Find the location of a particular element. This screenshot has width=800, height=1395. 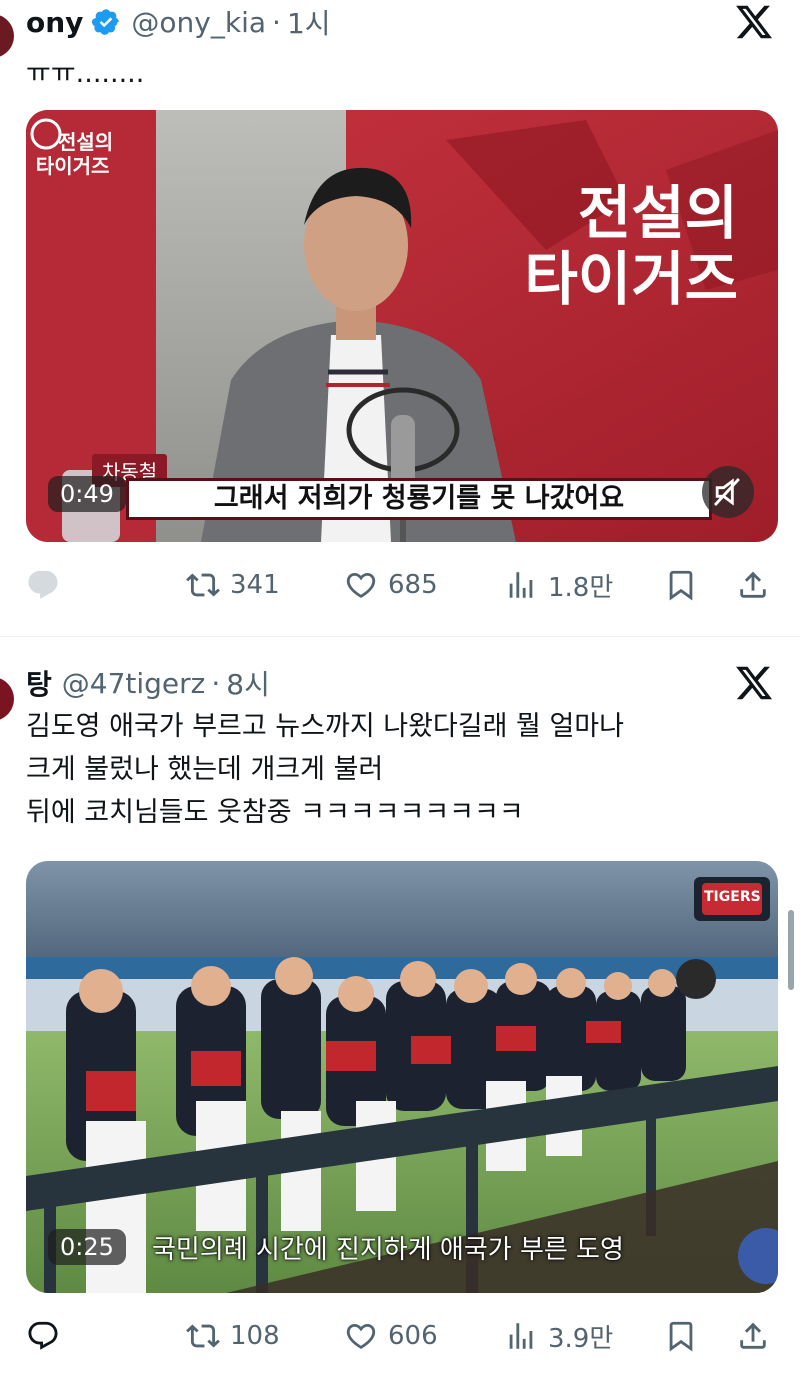

author-name: 탕 is located at coordinates (39, 683).